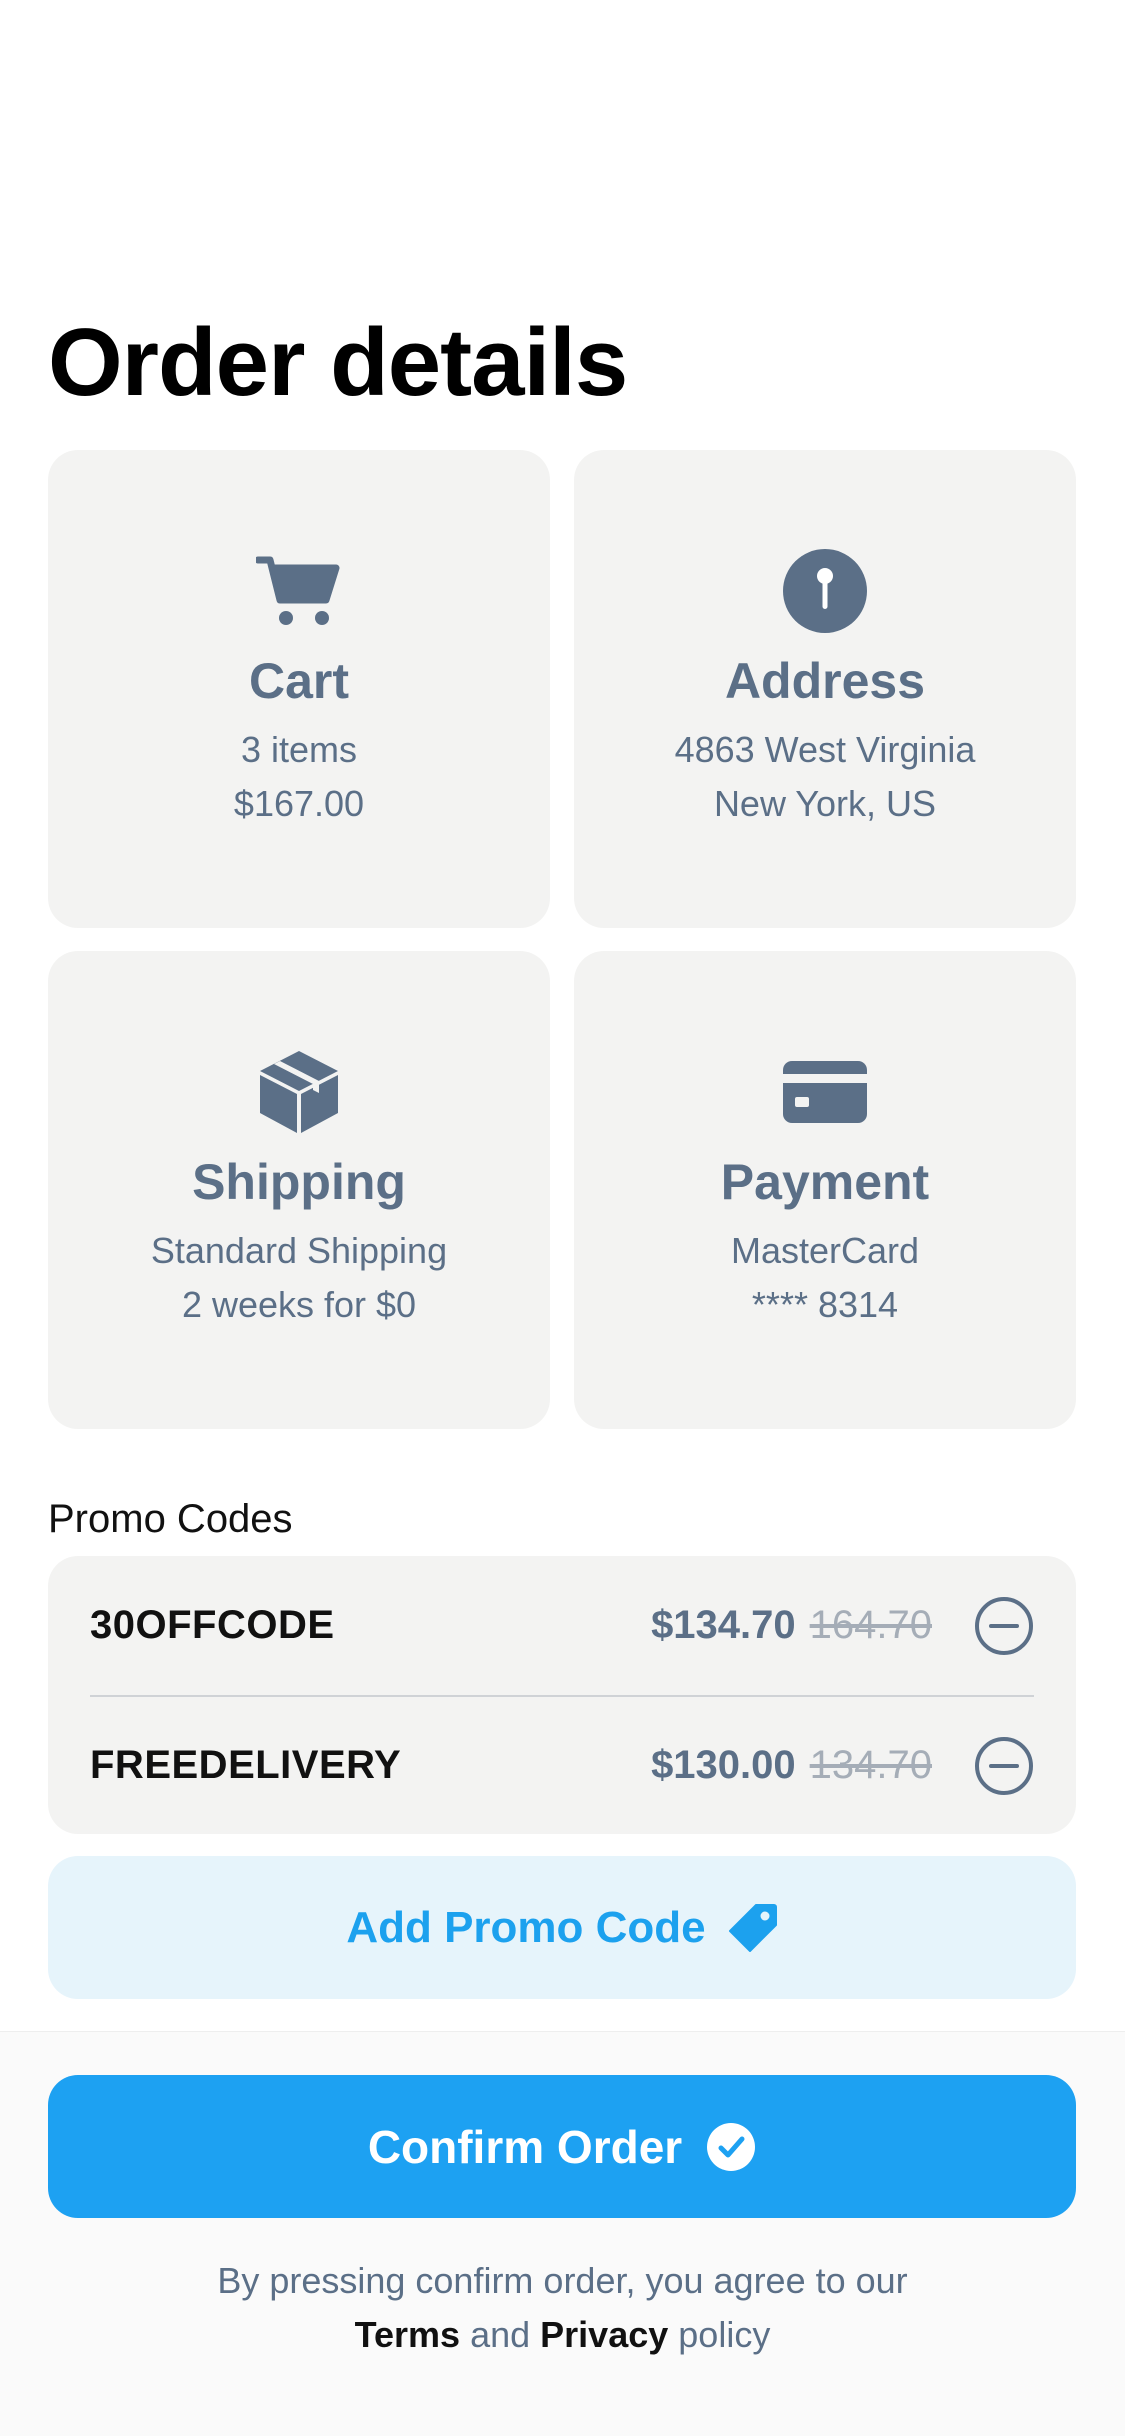 The width and height of the screenshot is (1125, 2436). What do you see at coordinates (299, 1304) in the screenshot?
I see `shipping-eta: 2 weeks for $0` at bounding box center [299, 1304].